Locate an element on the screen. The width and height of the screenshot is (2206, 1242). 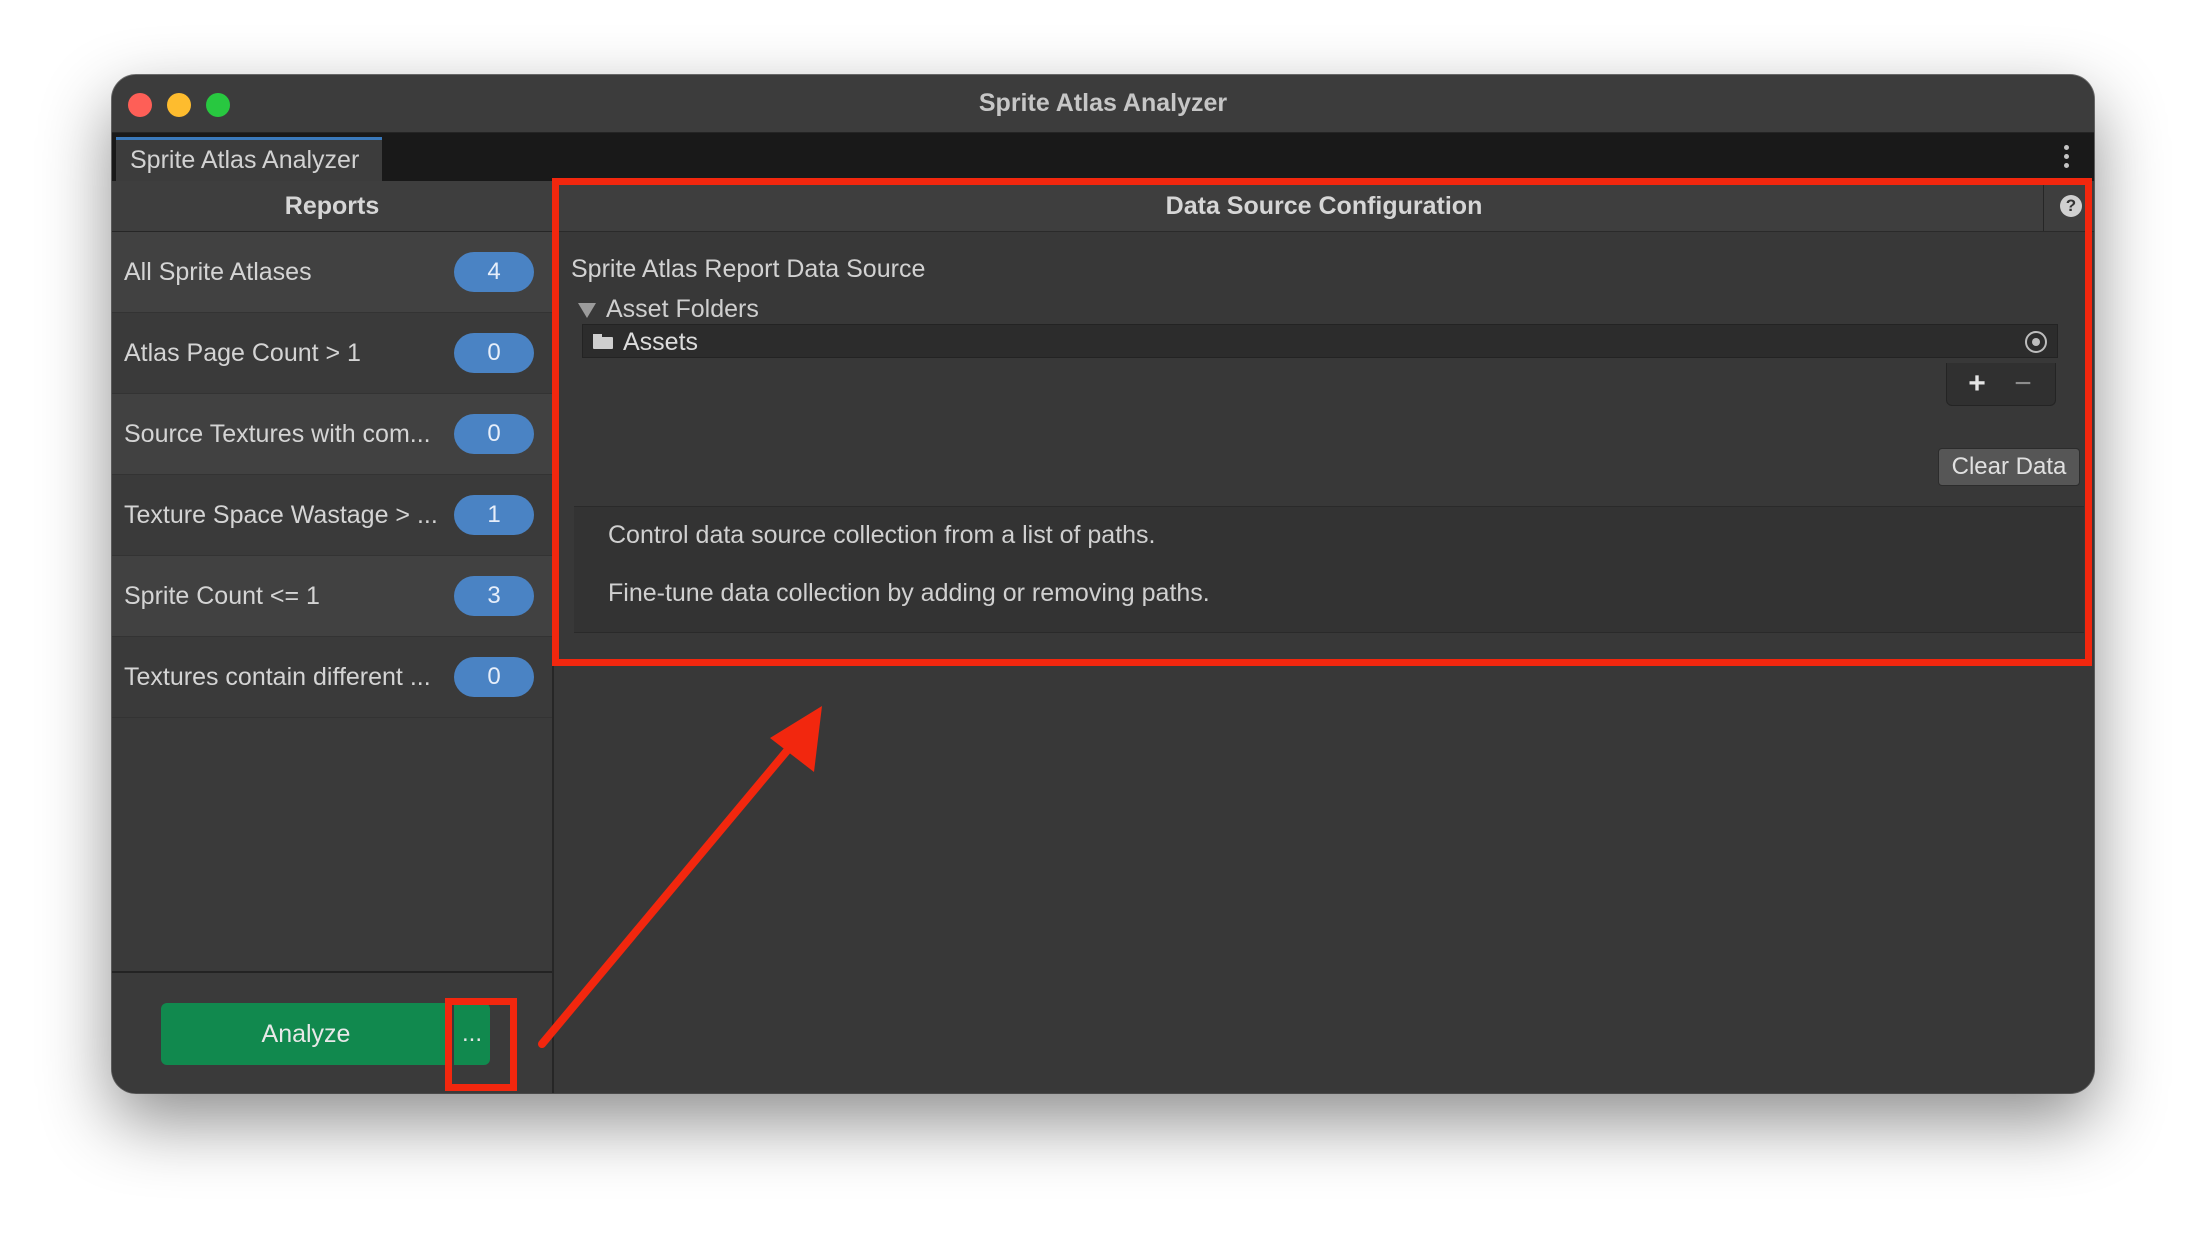
annotation-arrow is located at coordinates (680, 877).